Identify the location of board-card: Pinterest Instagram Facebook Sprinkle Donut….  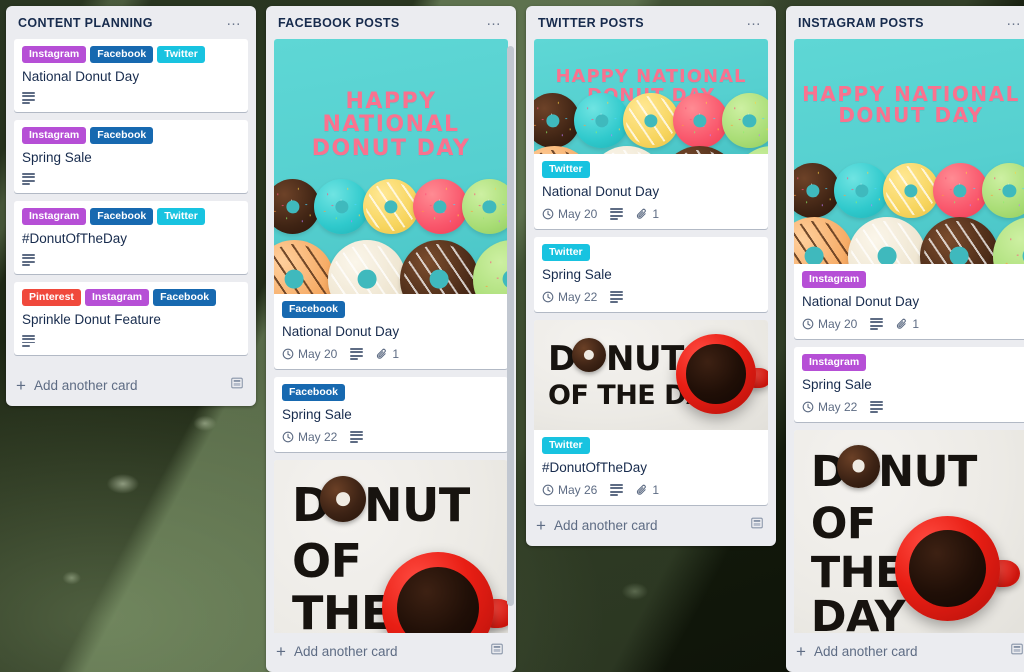
(131, 318).